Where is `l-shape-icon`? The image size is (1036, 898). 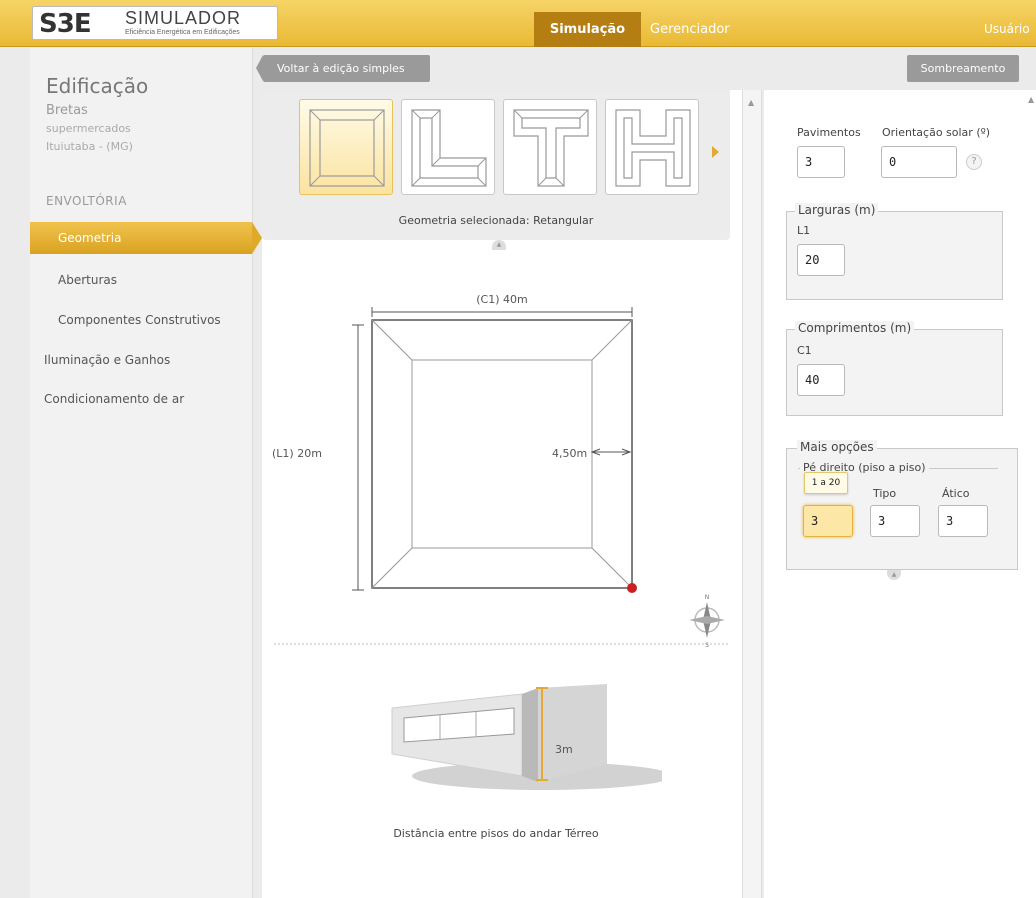 l-shape-icon is located at coordinates (449, 148).